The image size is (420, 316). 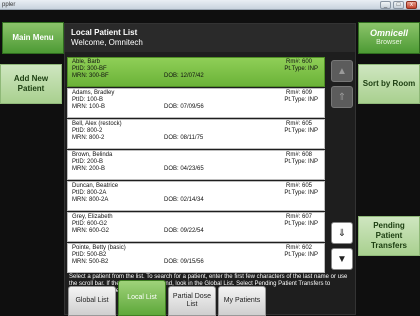 I want to click on patient-dob: DOB: 09/15/56, so click(x=184, y=262).